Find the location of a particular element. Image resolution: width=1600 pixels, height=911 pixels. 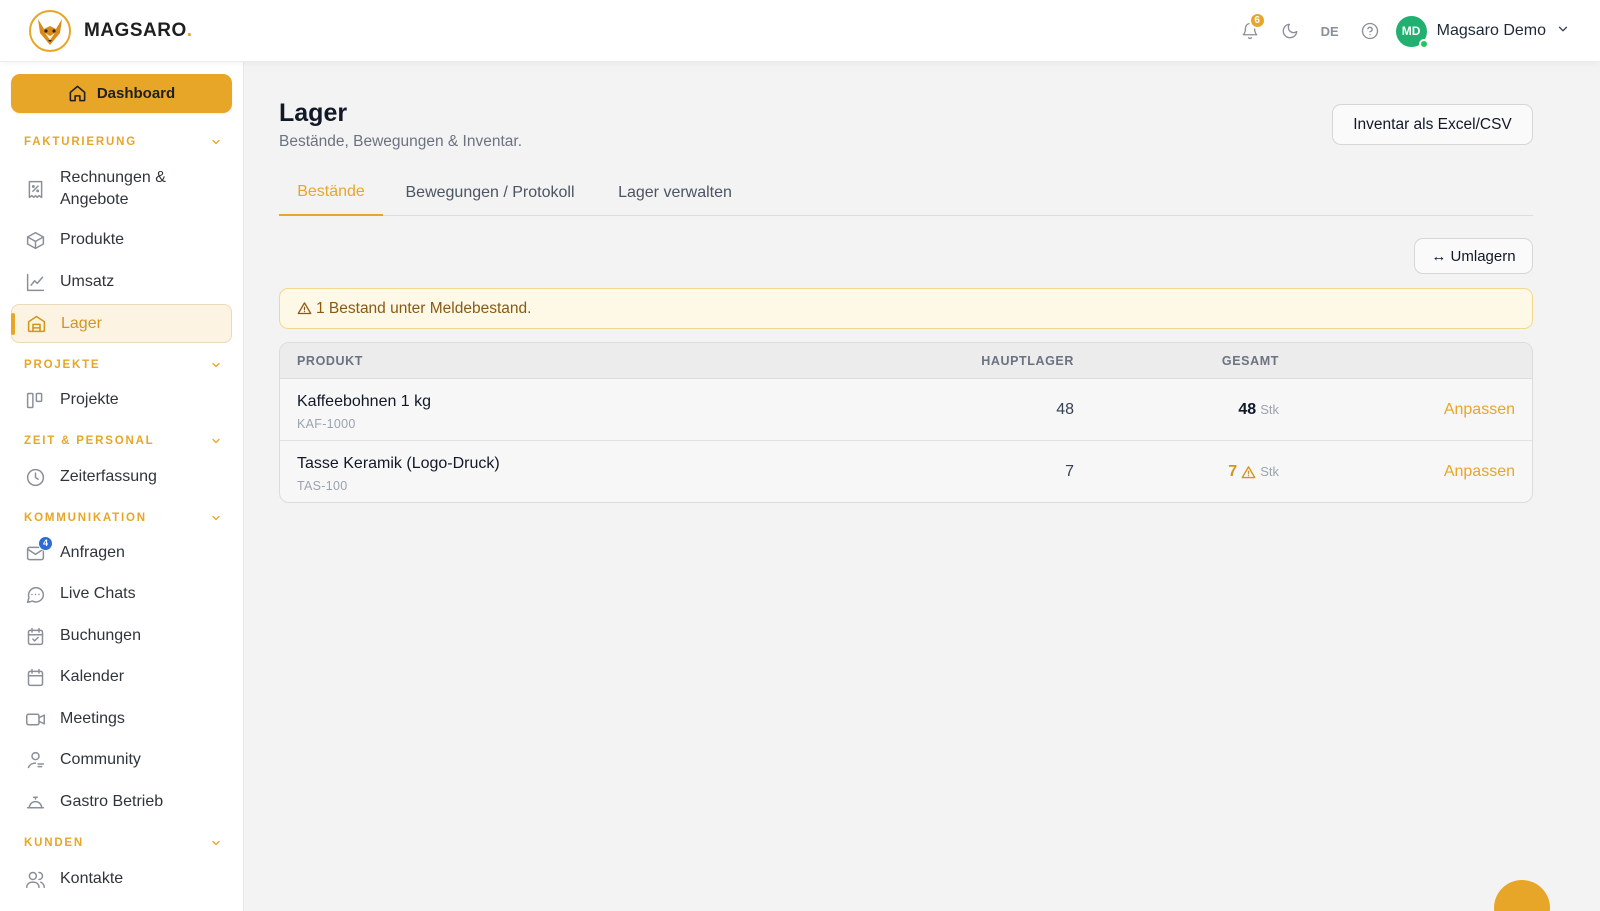

fox-logo-icon is located at coordinates (50, 31).